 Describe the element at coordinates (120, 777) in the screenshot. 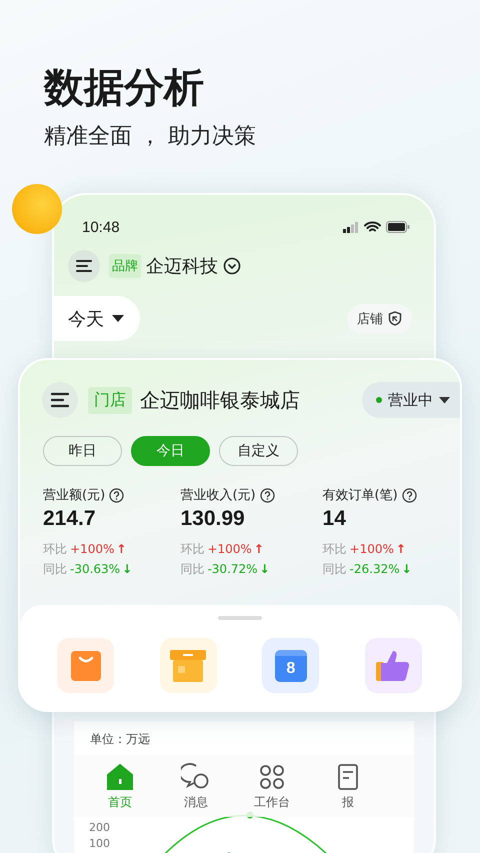

I see `house-icon` at that location.